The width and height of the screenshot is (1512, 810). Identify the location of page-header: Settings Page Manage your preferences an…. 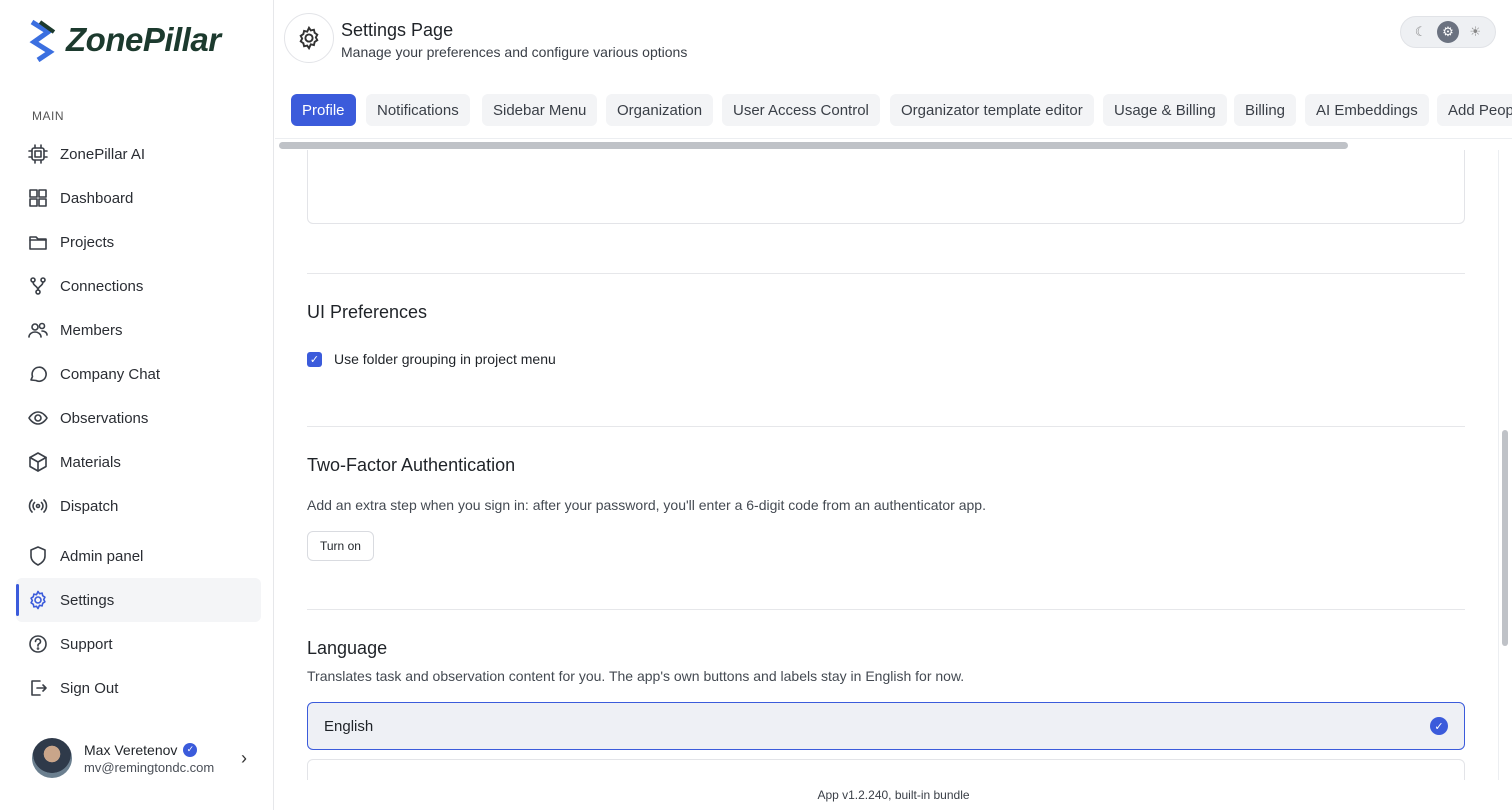
(893, 44).